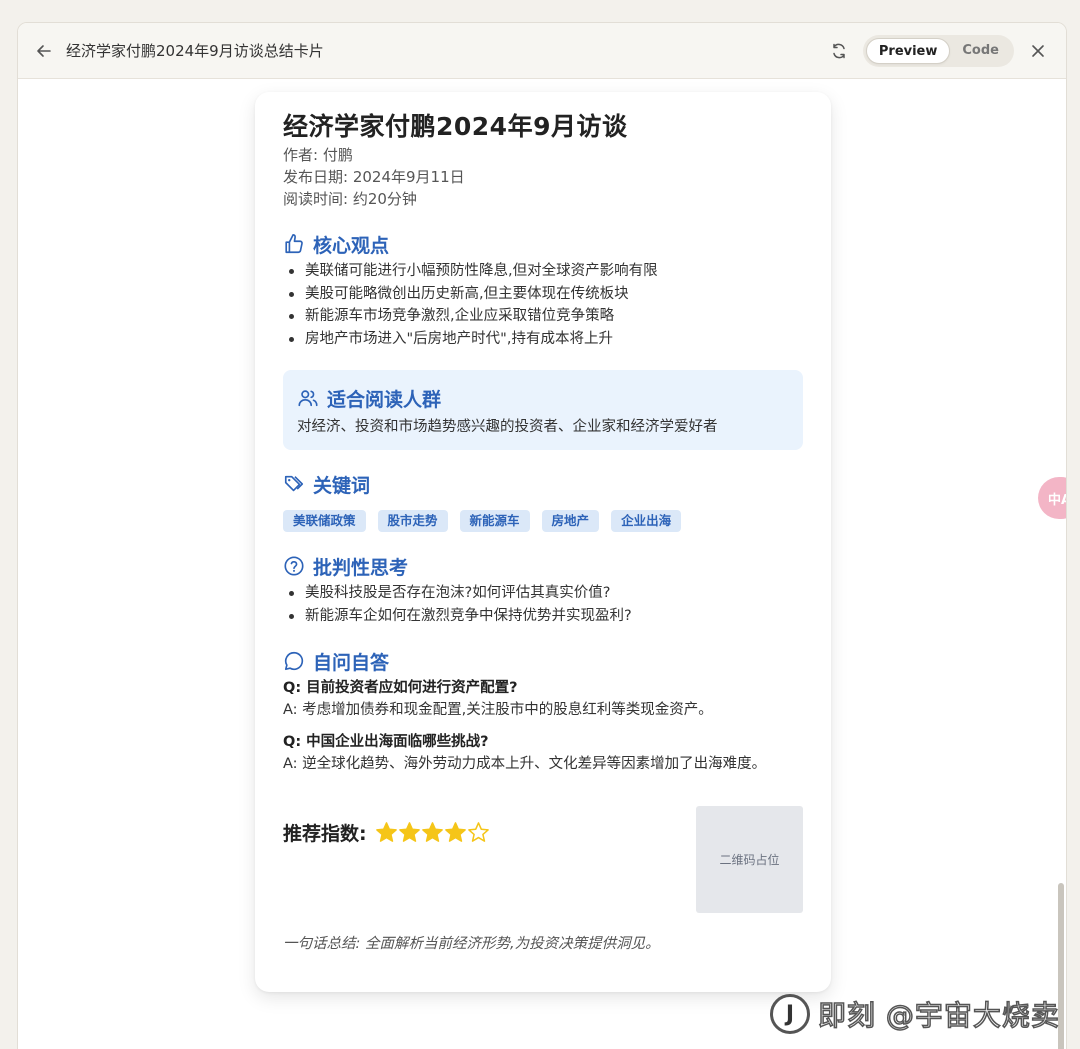 This screenshot has width=1080, height=1049. Describe the element at coordinates (543, 616) in the screenshot. I see `list-item: 新能源车企如何在激烈竞争中保持优势并实现盈利?` at that location.